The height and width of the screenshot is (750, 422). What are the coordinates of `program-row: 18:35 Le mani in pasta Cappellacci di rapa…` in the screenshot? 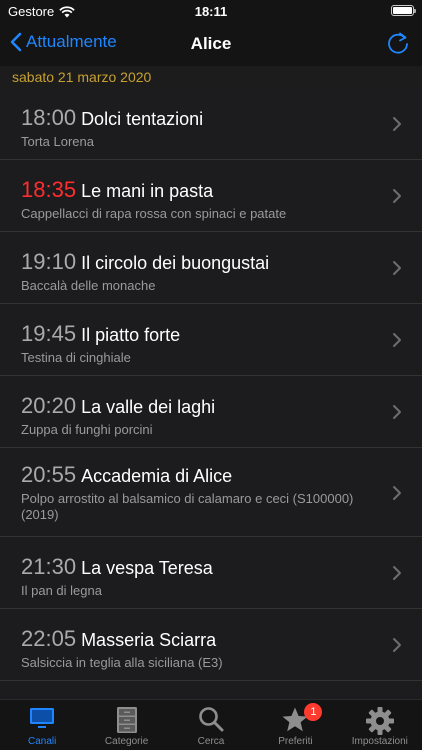 It's located at (211, 196).